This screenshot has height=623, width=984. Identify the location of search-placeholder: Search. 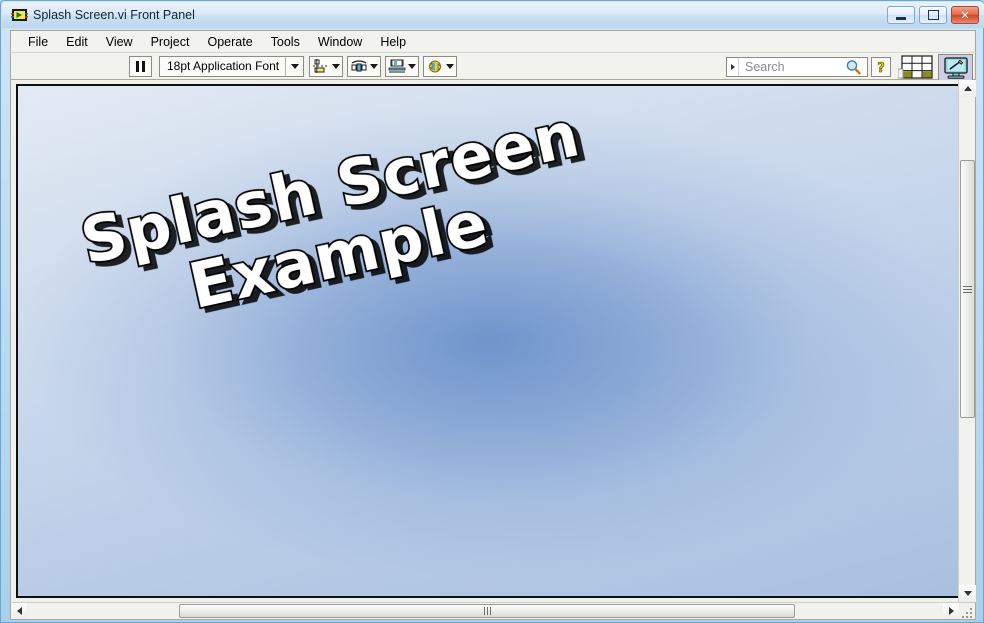
(765, 67).